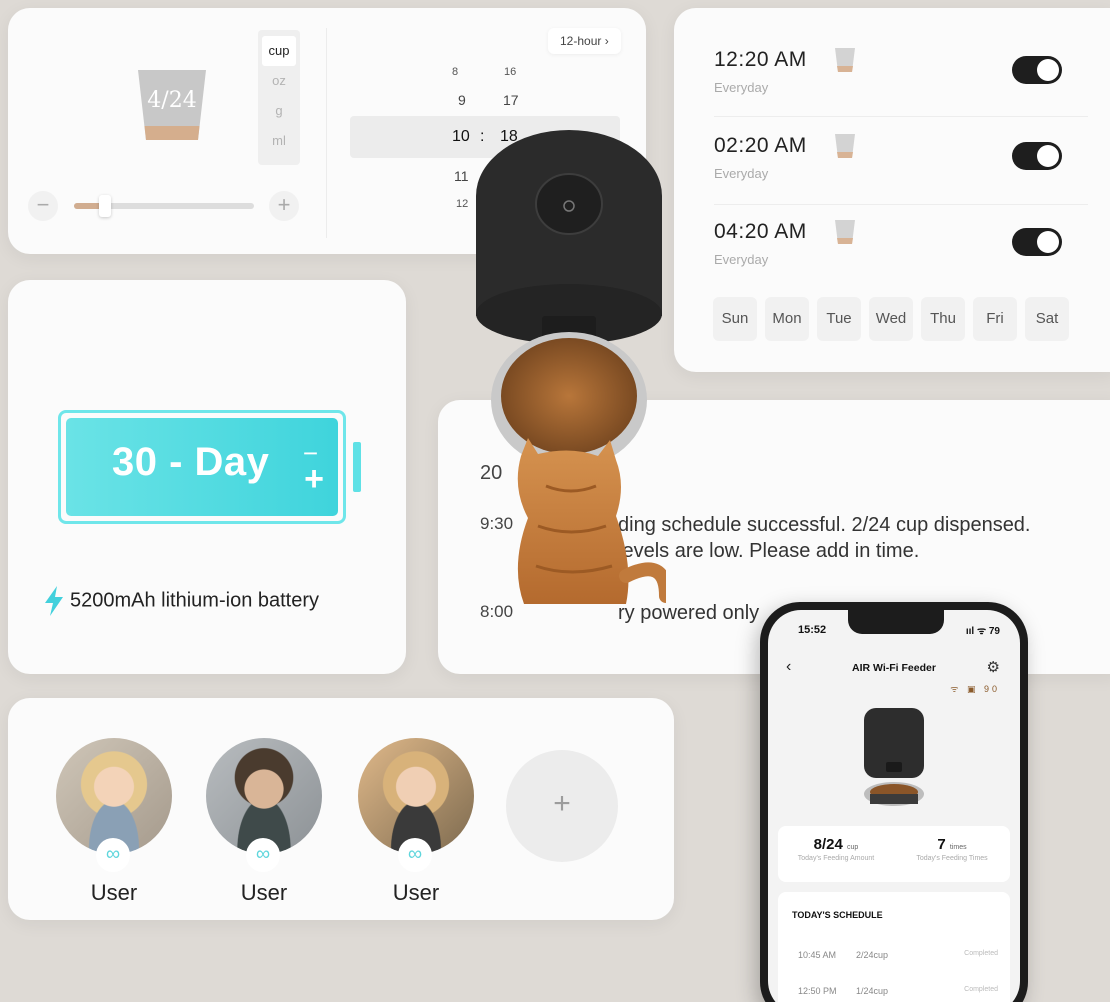 The width and height of the screenshot is (1110, 1002). What do you see at coordinates (872, 955) in the screenshot?
I see `entry-amount: 2/24cup` at bounding box center [872, 955].